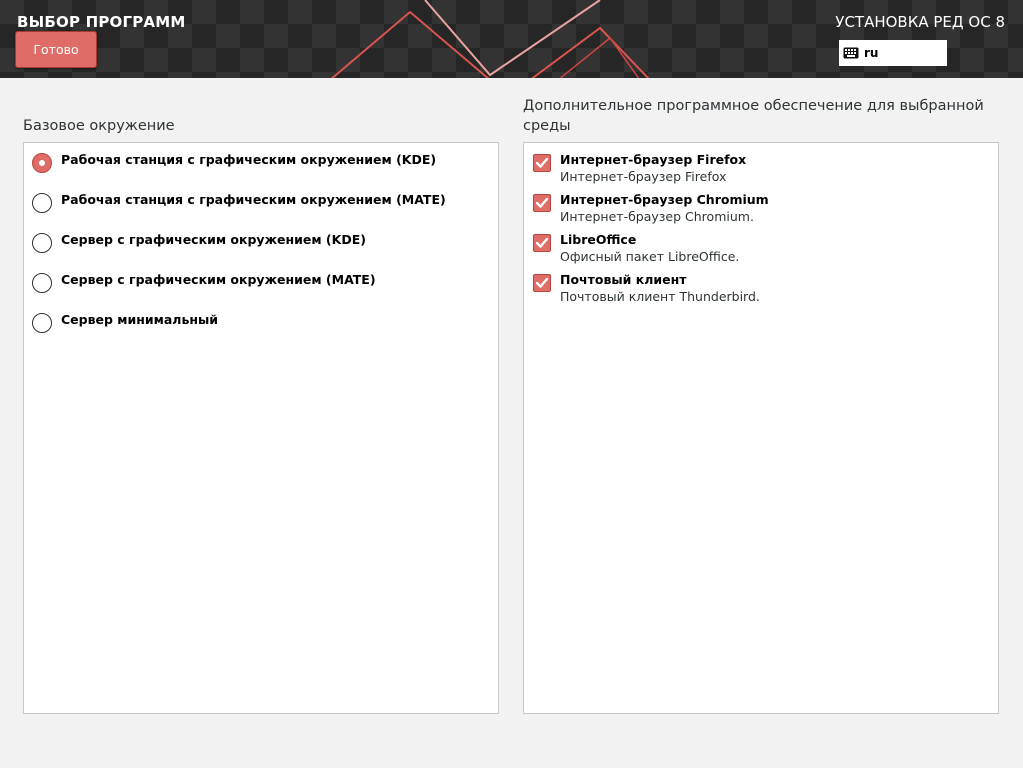 This screenshot has height=768, width=1023. I want to click on env-item-server-mate: Сервер с графическим окружением (MATE), so click(204, 280).